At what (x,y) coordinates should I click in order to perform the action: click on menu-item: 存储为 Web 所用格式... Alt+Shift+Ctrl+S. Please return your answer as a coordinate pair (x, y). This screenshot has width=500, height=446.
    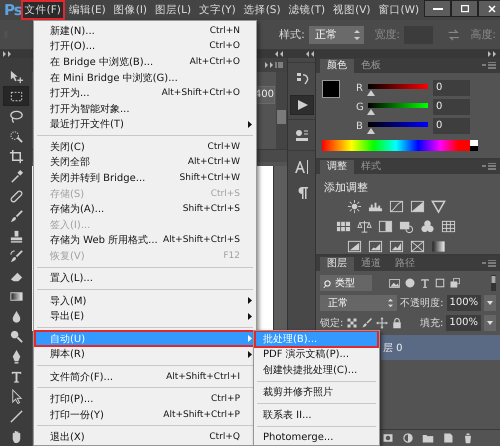
    Looking at the image, I should click on (145, 240).